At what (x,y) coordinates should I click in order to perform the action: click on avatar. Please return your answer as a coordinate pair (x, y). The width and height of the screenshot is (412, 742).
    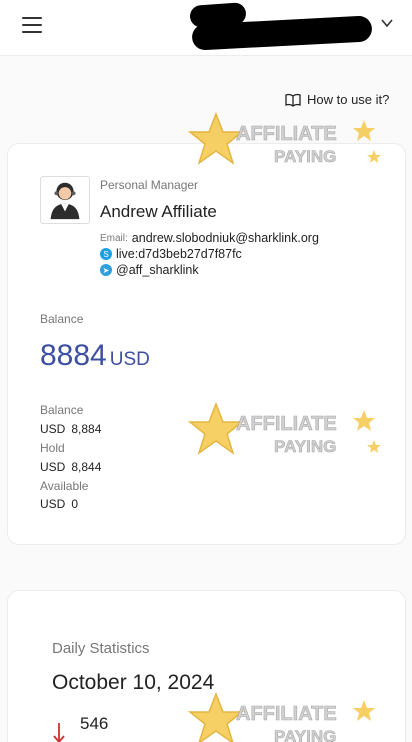
    Looking at the image, I should click on (65, 200).